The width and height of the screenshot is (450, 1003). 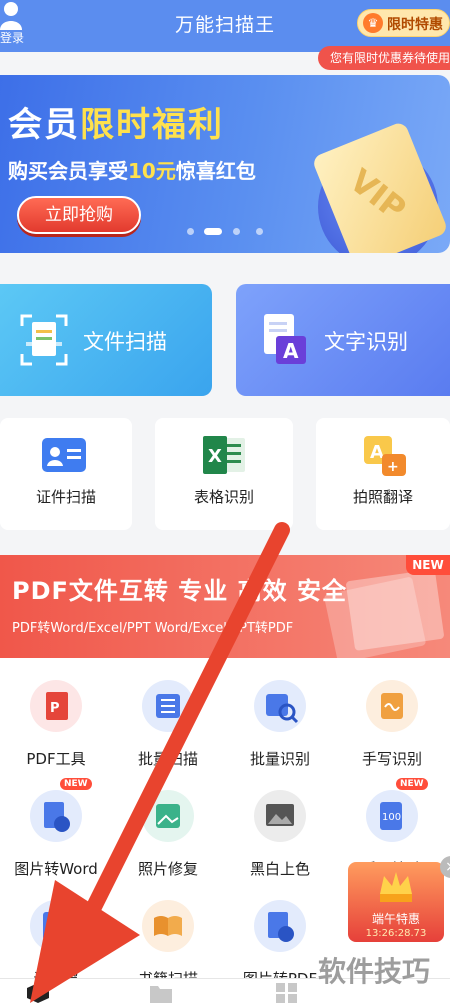 What do you see at coordinates (395, 919) in the screenshot?
I see `festival-label: 端午特惠` at bounding box center [395, 919].